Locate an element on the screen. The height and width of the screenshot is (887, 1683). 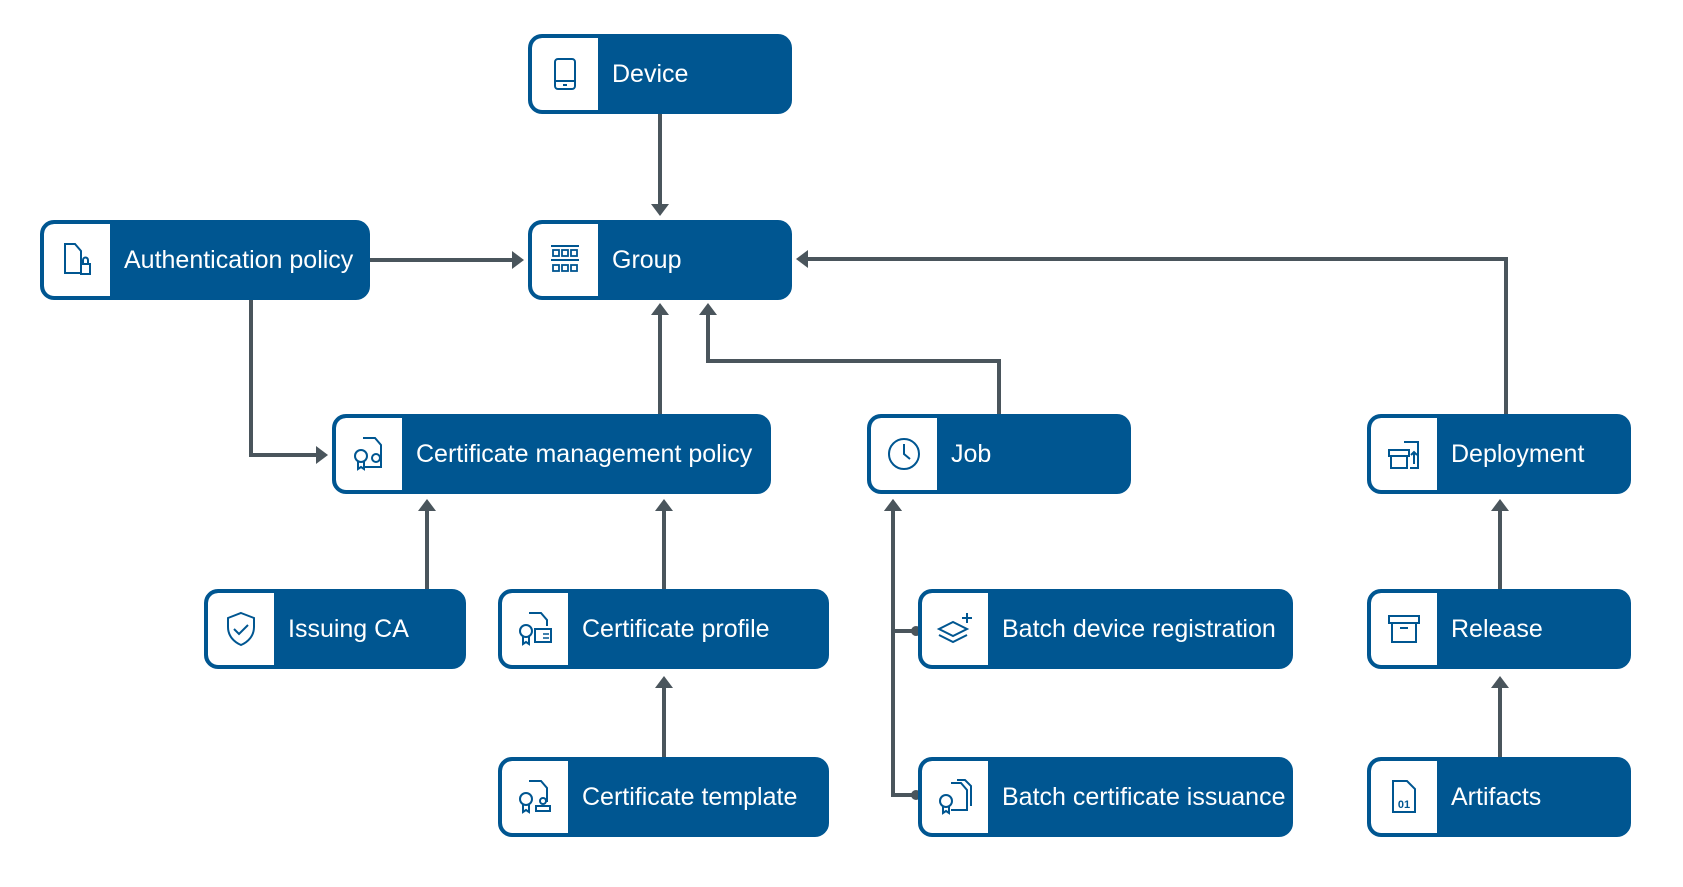
node-label: Certificate template is located at coordinates (690, 796).